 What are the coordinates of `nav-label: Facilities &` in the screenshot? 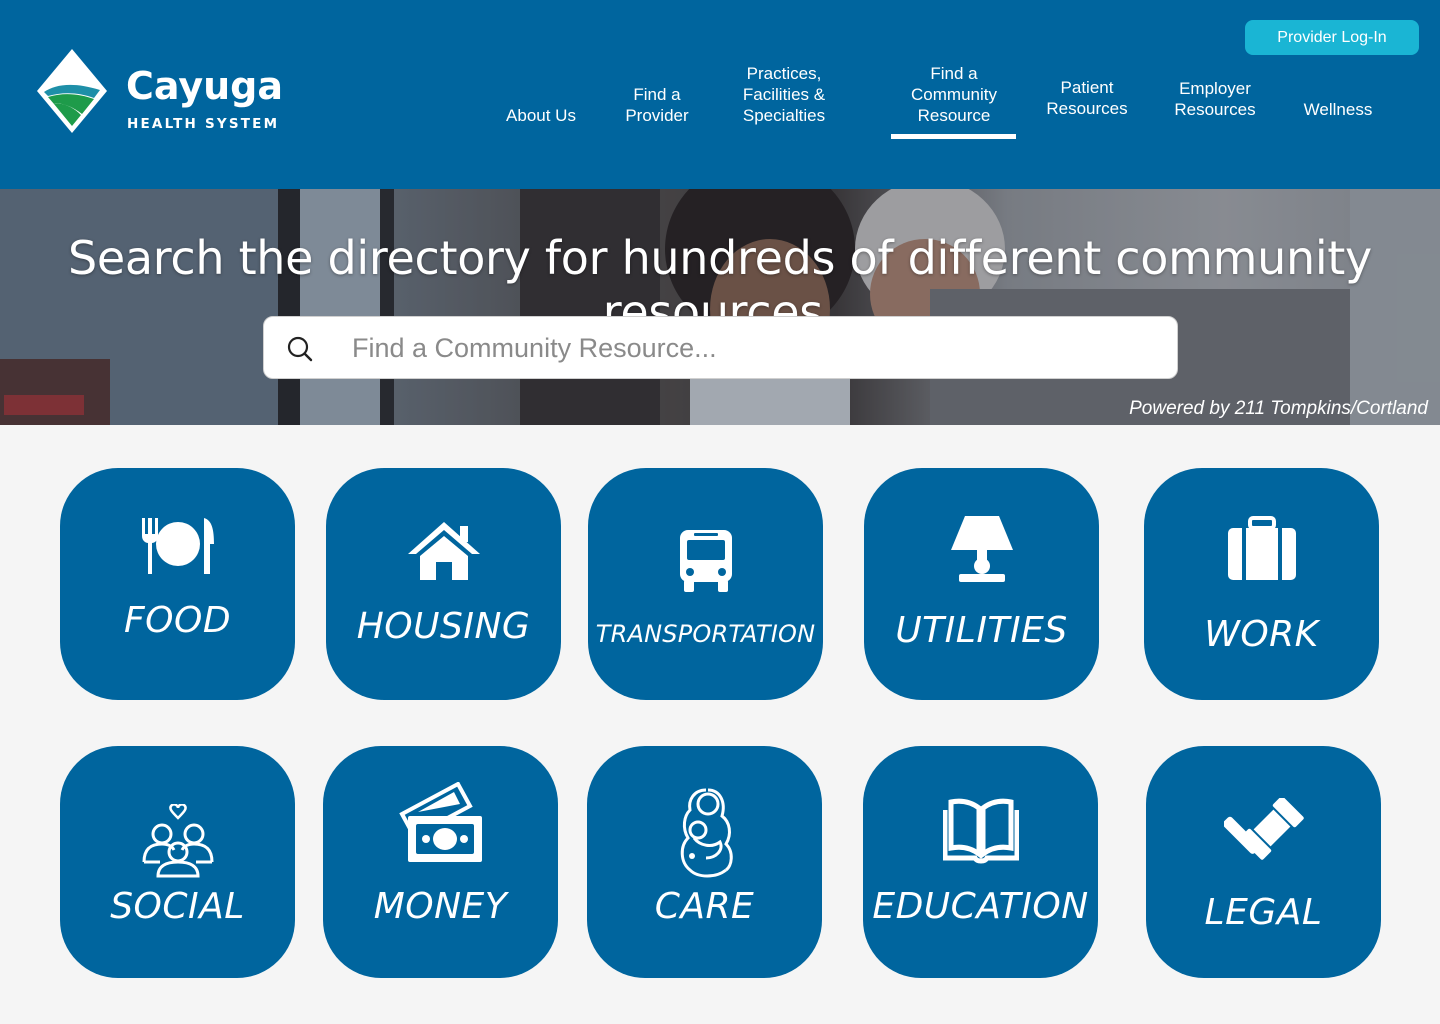 It's located at (784, 94).